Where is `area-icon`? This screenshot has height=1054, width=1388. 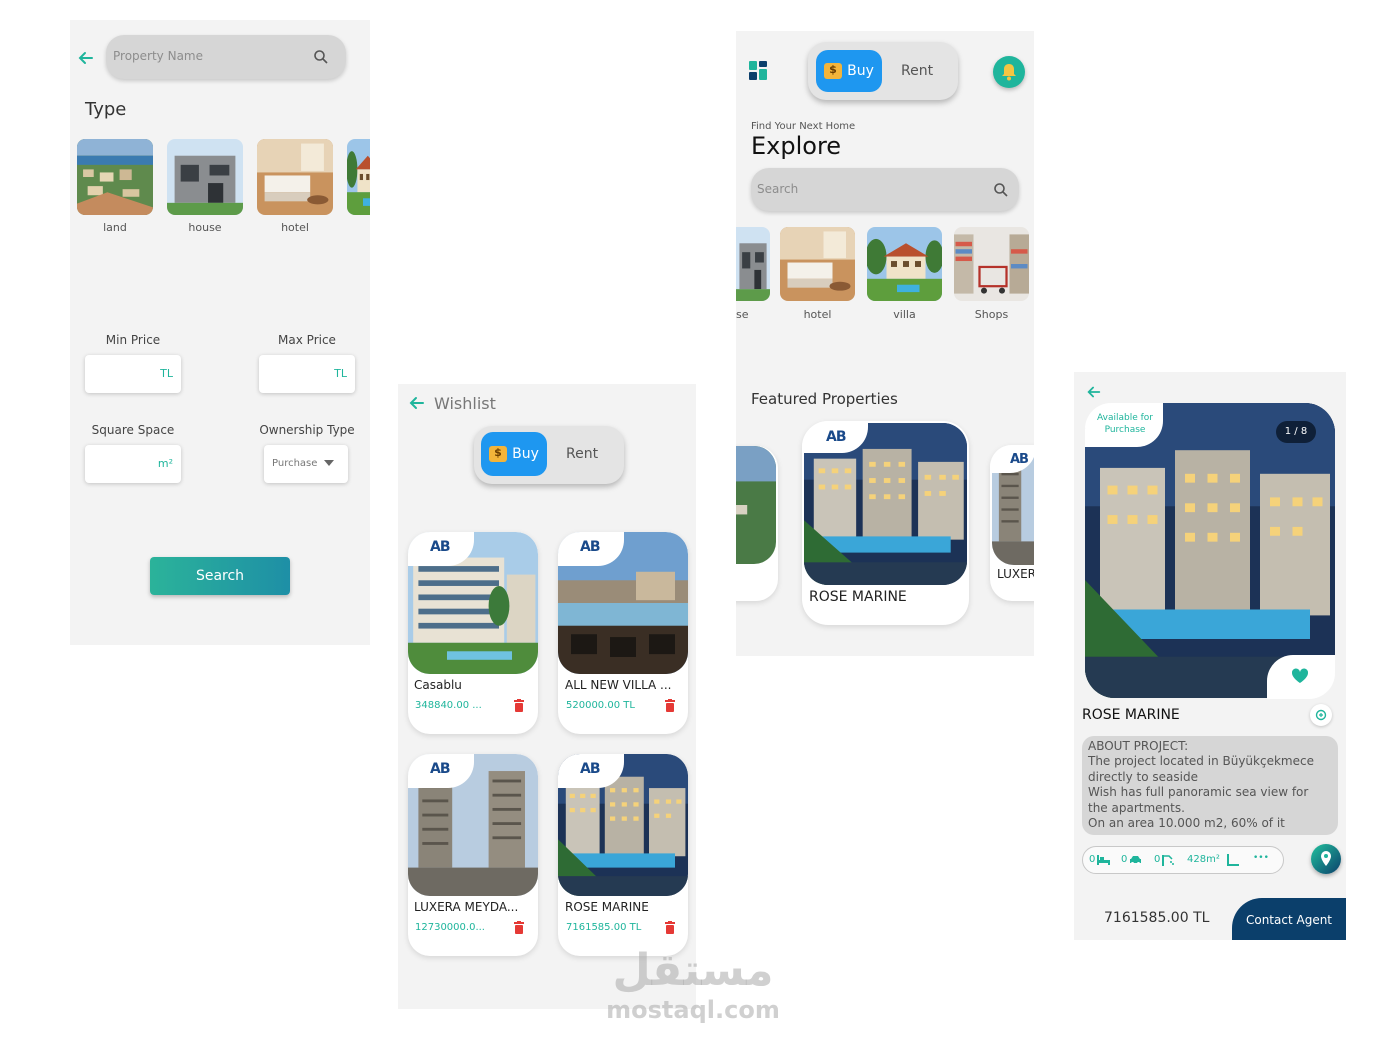
area-icon is located at coordinates (1233, 860).